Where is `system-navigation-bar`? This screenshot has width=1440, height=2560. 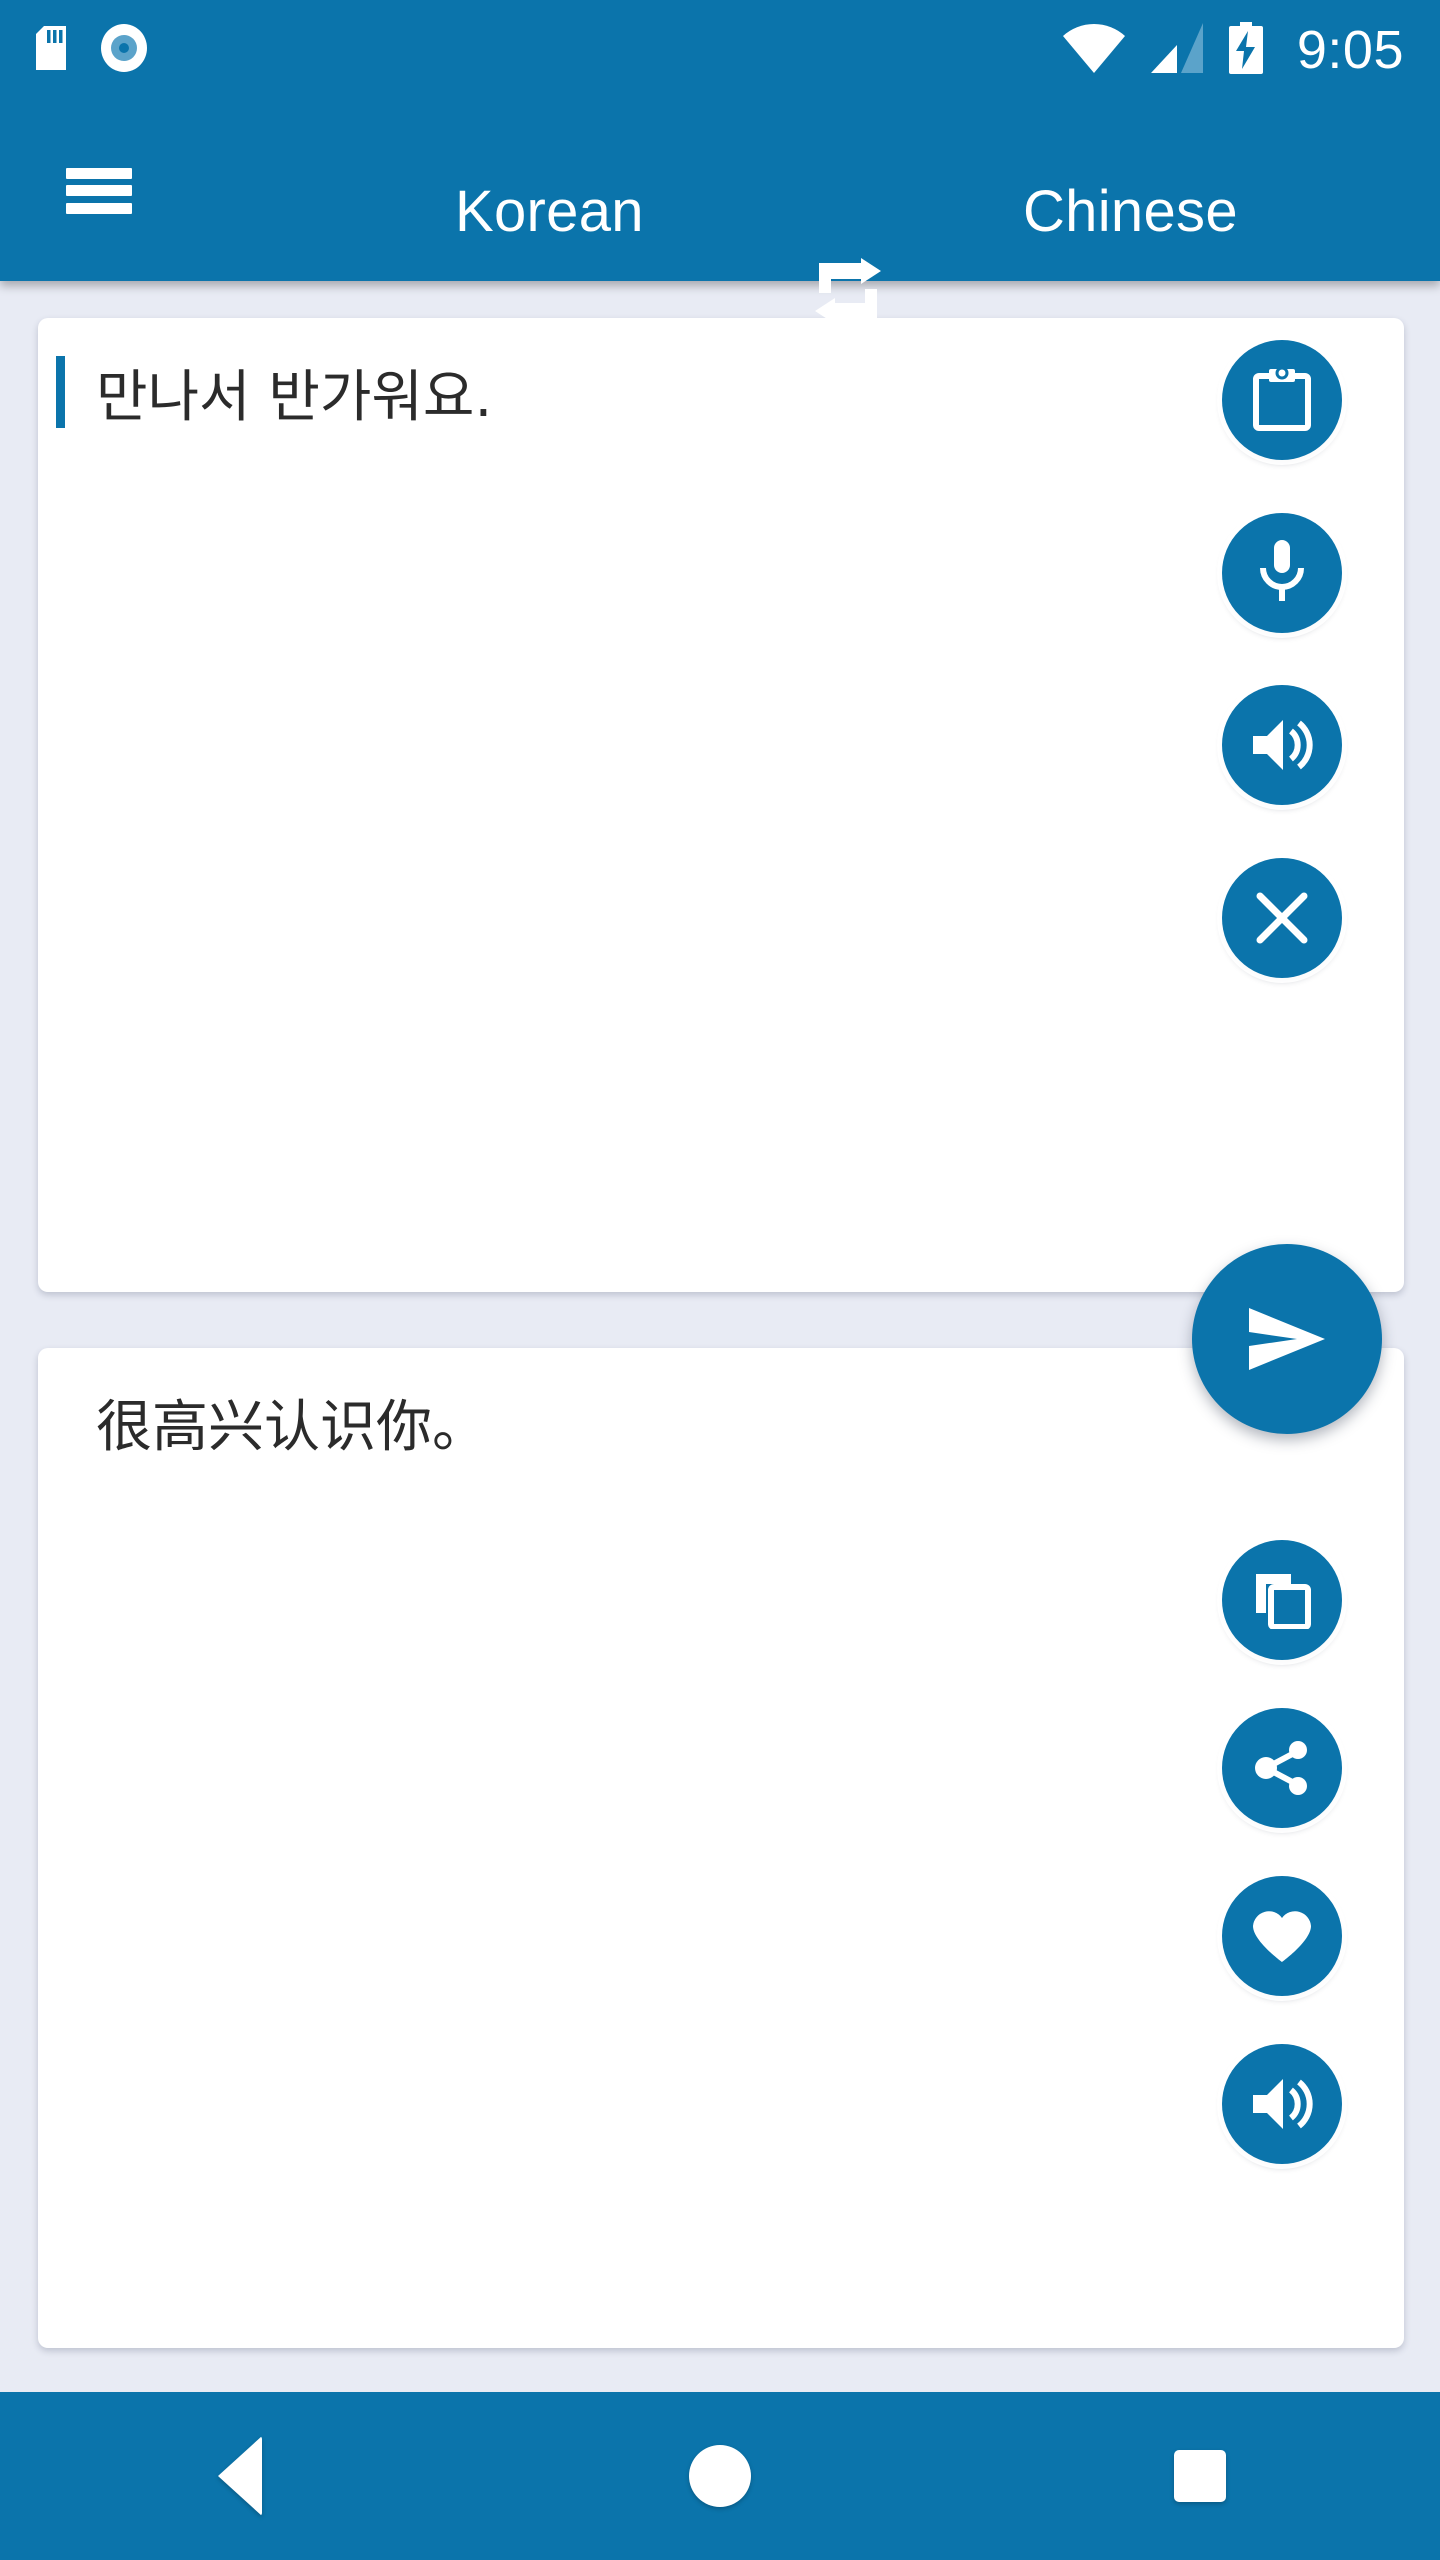
system-navigation-bar is located at coordinates (720, 2476).